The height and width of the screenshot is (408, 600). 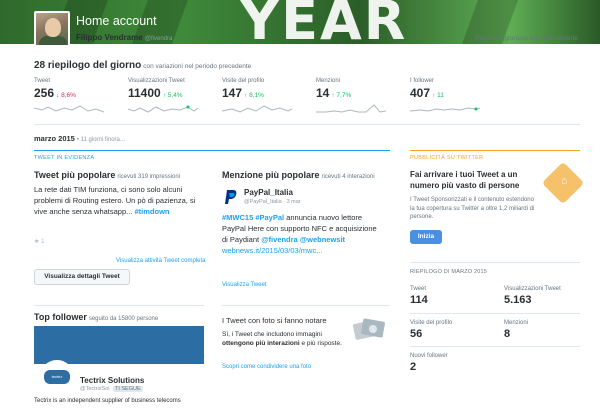 What do you see at coordinates (526, 38) in the screenshot?
I see `updated-note: Pagina aggiornata quotidianamente` at bounding box center [526, 38].